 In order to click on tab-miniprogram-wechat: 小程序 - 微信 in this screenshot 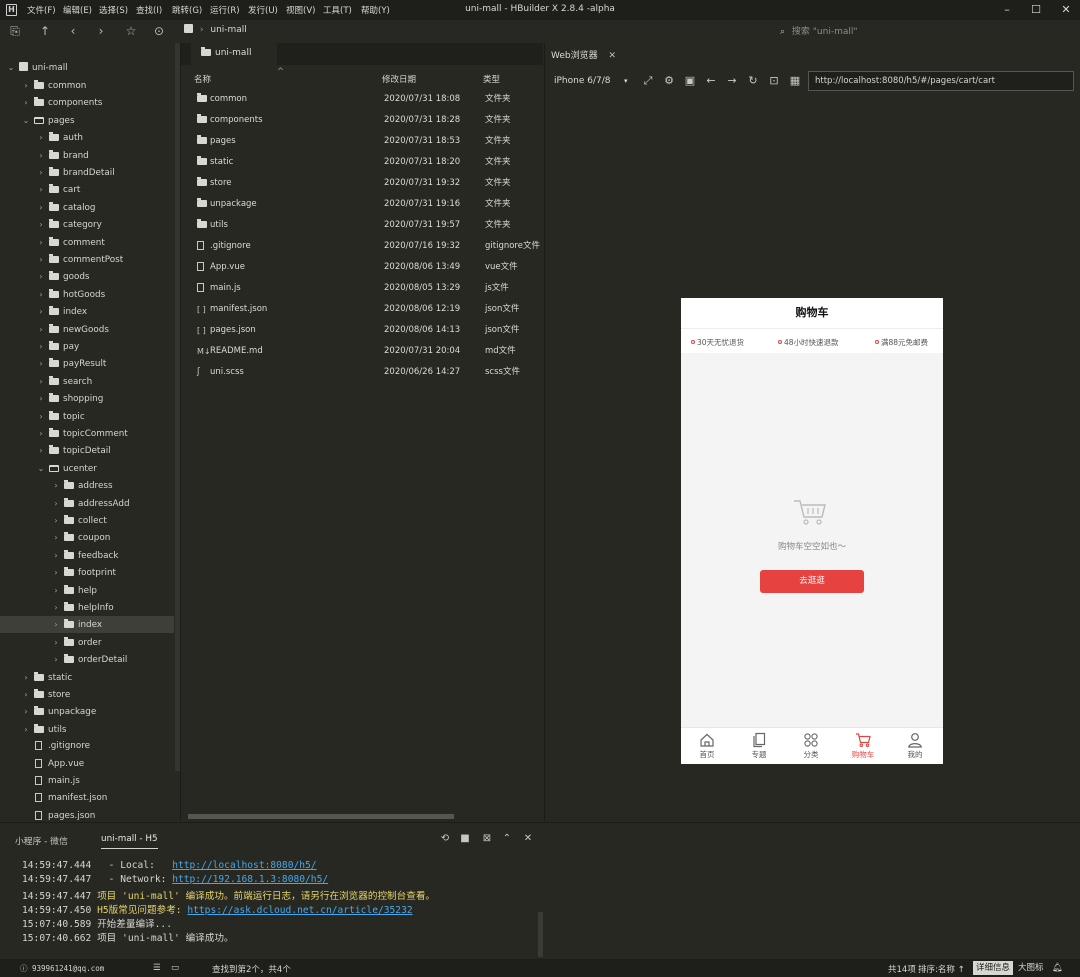, I will do `click(41, 840)`.